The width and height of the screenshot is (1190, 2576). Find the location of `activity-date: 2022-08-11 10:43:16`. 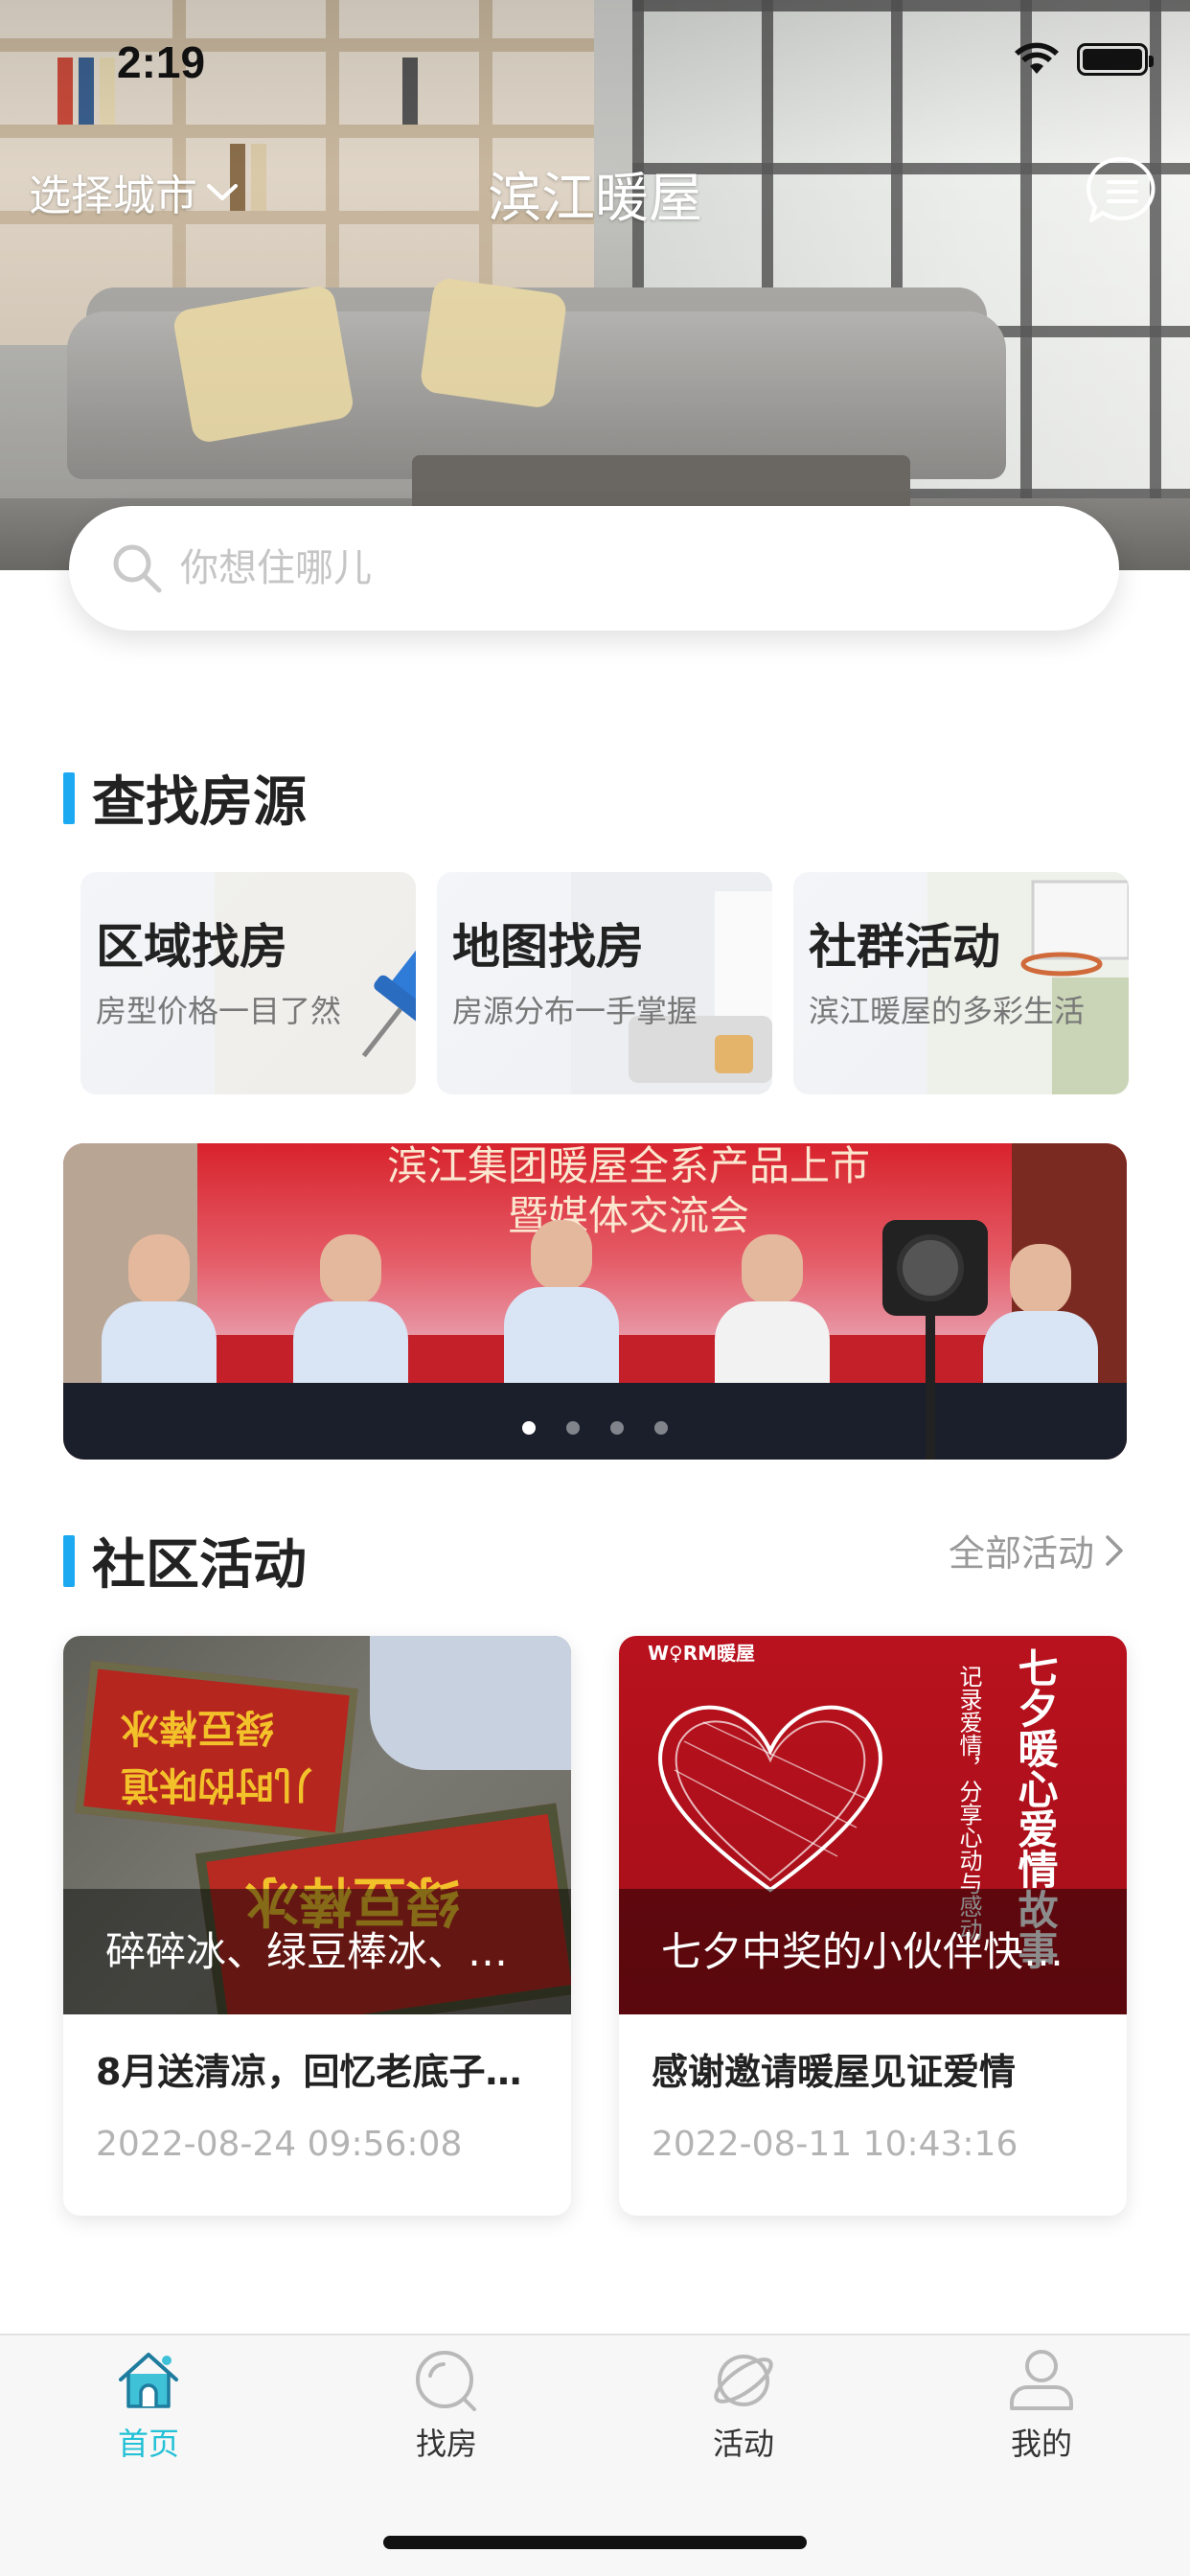

activity-date: 2022-08-11 10:43:16 is located at coordinates (835, 2144).